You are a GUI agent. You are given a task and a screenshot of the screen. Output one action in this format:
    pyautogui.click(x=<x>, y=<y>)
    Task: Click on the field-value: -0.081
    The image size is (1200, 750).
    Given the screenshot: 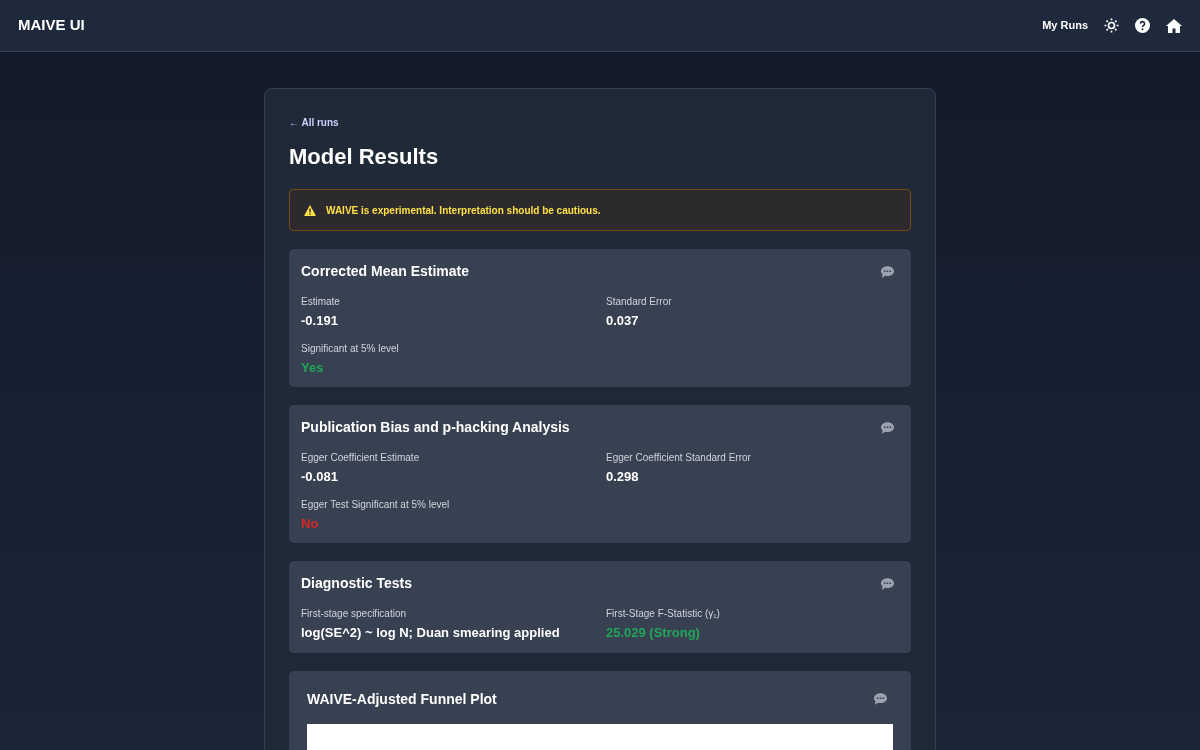 What is the action you would take?
    pyautogui.click(x=320, y=477)
    